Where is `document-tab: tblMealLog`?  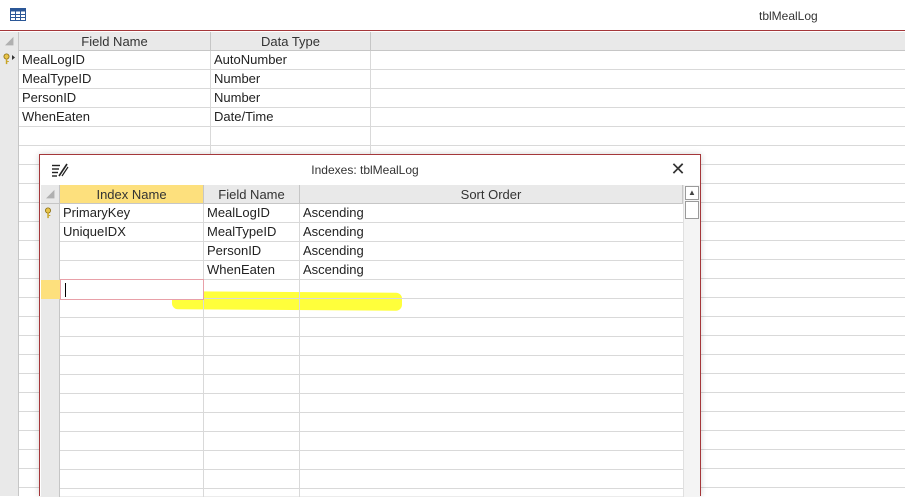
document-tab: tblMealLog is located at coordinates (452, 15).